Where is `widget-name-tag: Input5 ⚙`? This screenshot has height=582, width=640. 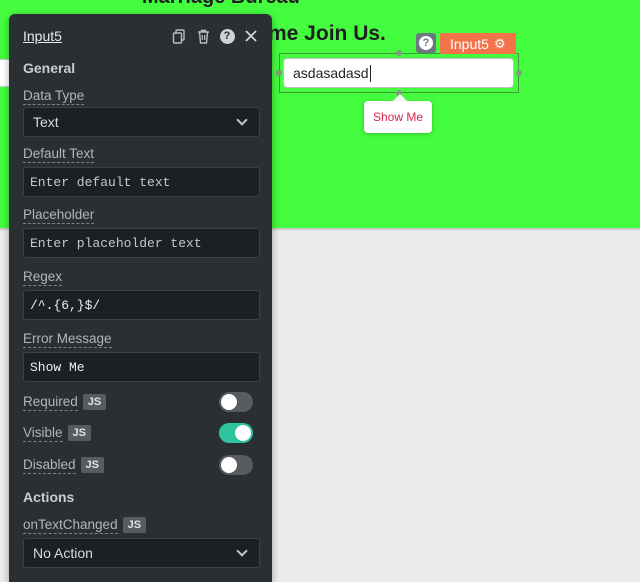 widget-name-tag: Input5 ⚙ is located at coordinates (478, 43).